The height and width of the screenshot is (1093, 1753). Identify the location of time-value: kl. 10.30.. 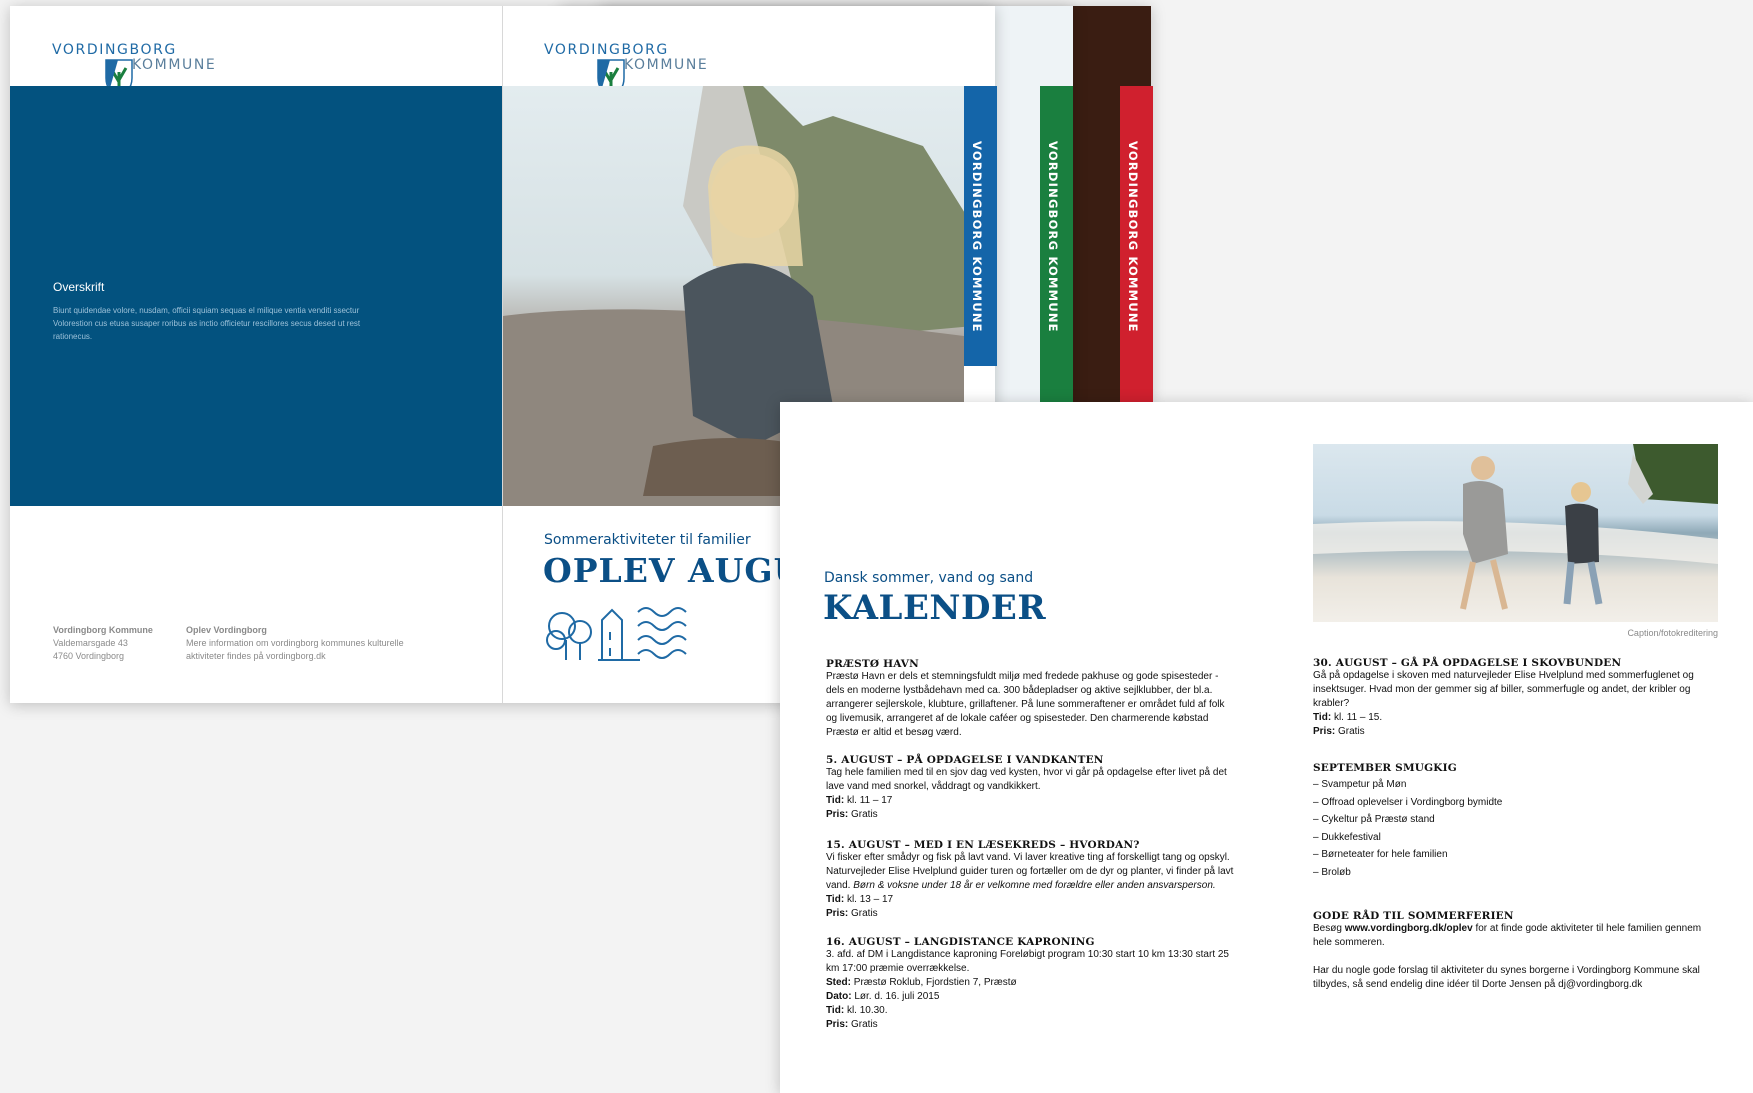
(867, 1010).